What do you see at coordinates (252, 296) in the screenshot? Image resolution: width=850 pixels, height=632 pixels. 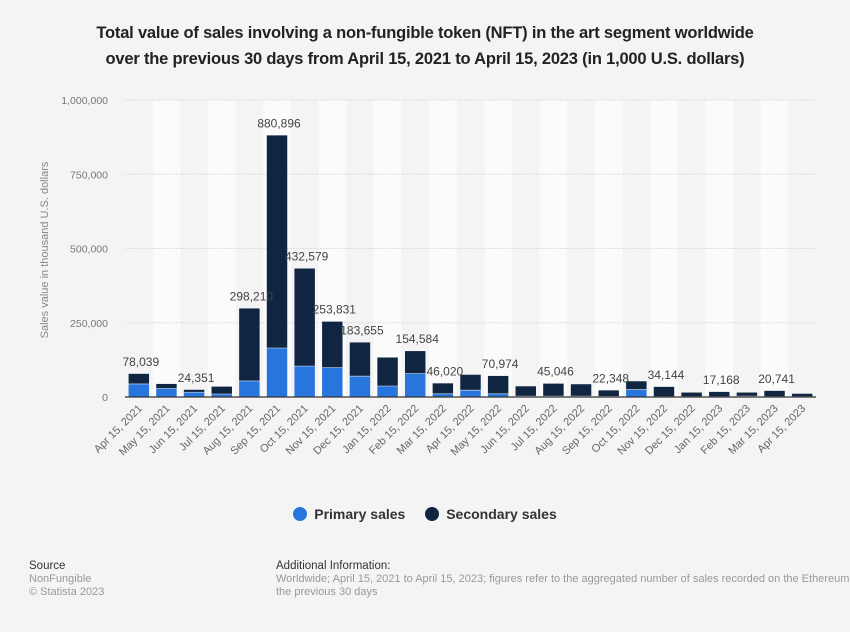 I see `data-label: 298,210` at bounding box center [252, 296].